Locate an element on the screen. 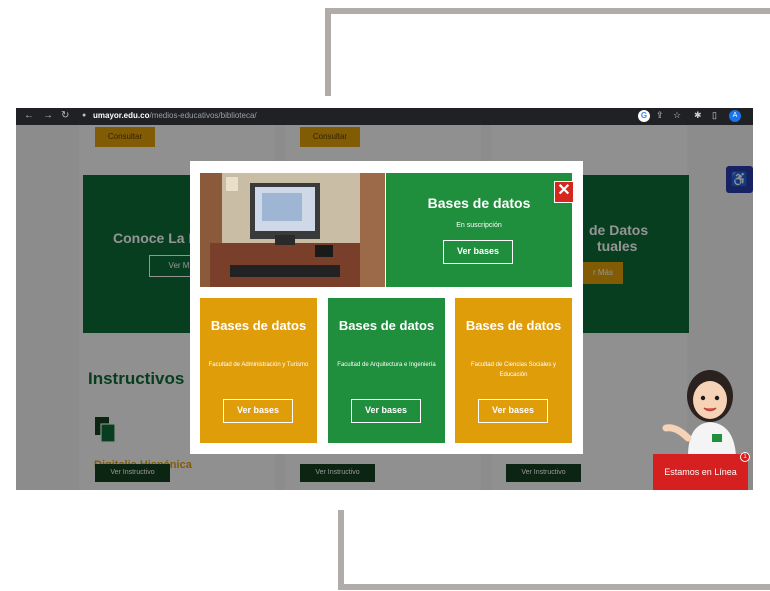 The image size is (770, 591). url-path: /medios-educativos/biblioteca/ is located at coordinates (203, 115).